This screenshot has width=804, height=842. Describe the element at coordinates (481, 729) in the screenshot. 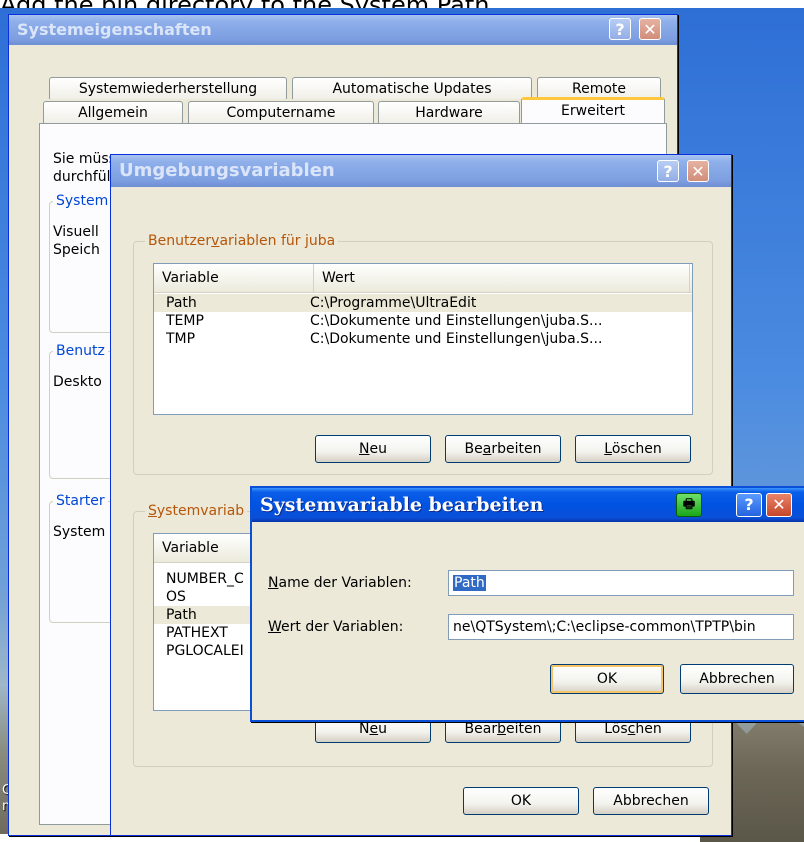

I see `label-part: Bear` at that location.